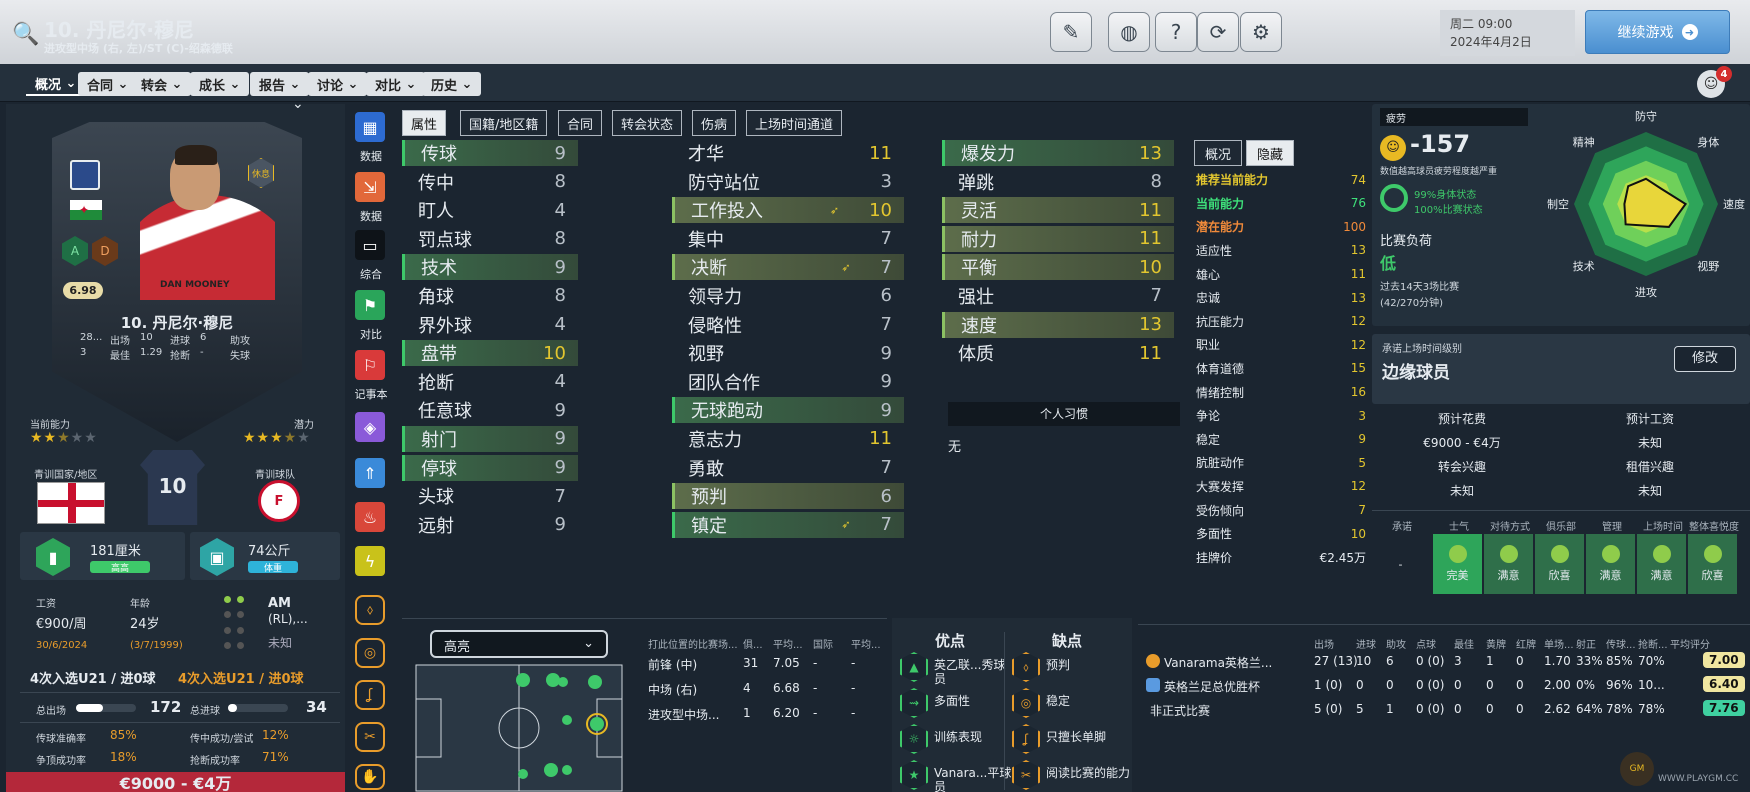 The width and height of the screenshot is (1750, 792). I want to click on tab-transfer-status: 转会状态, so click(647, 123).